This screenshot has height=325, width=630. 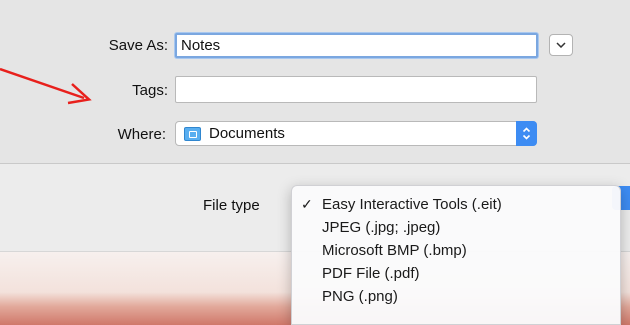 I want to click on menu-item-bmp: Microsoft BMP (.bmp), so click(x=456, y=250).